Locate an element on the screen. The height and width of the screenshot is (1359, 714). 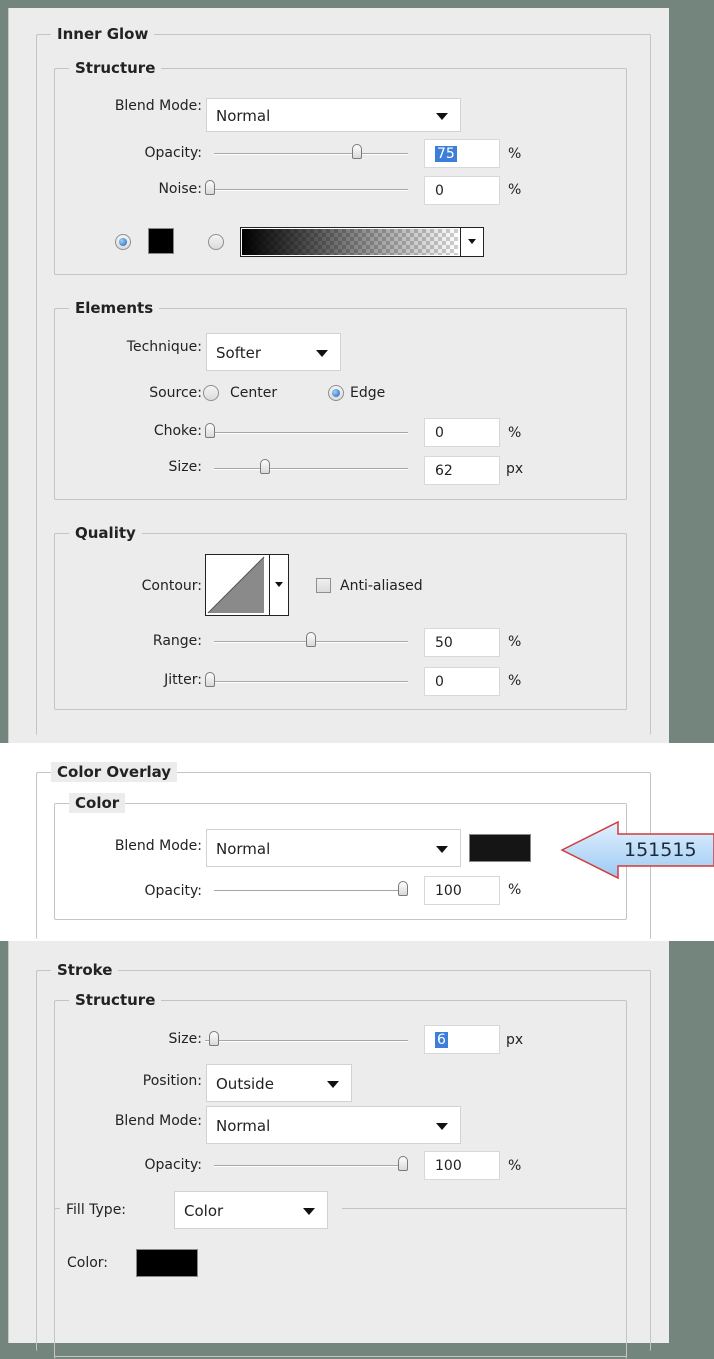
noise-slider is located at coordinates (306, 189).